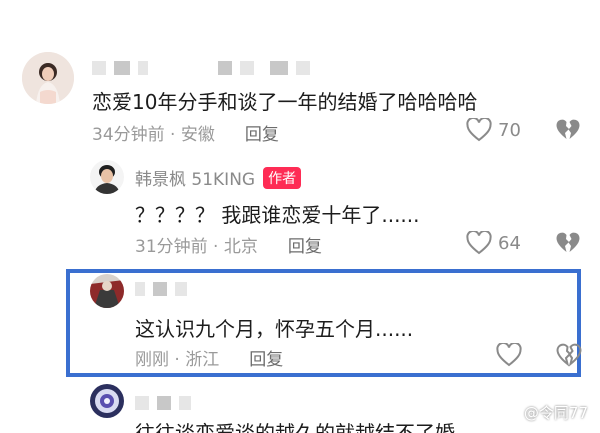 The width and height of the screenshot is (600, 433). I want to click on comment-meta: 34分钟前 · 安徽 回复, so click(185, 132).